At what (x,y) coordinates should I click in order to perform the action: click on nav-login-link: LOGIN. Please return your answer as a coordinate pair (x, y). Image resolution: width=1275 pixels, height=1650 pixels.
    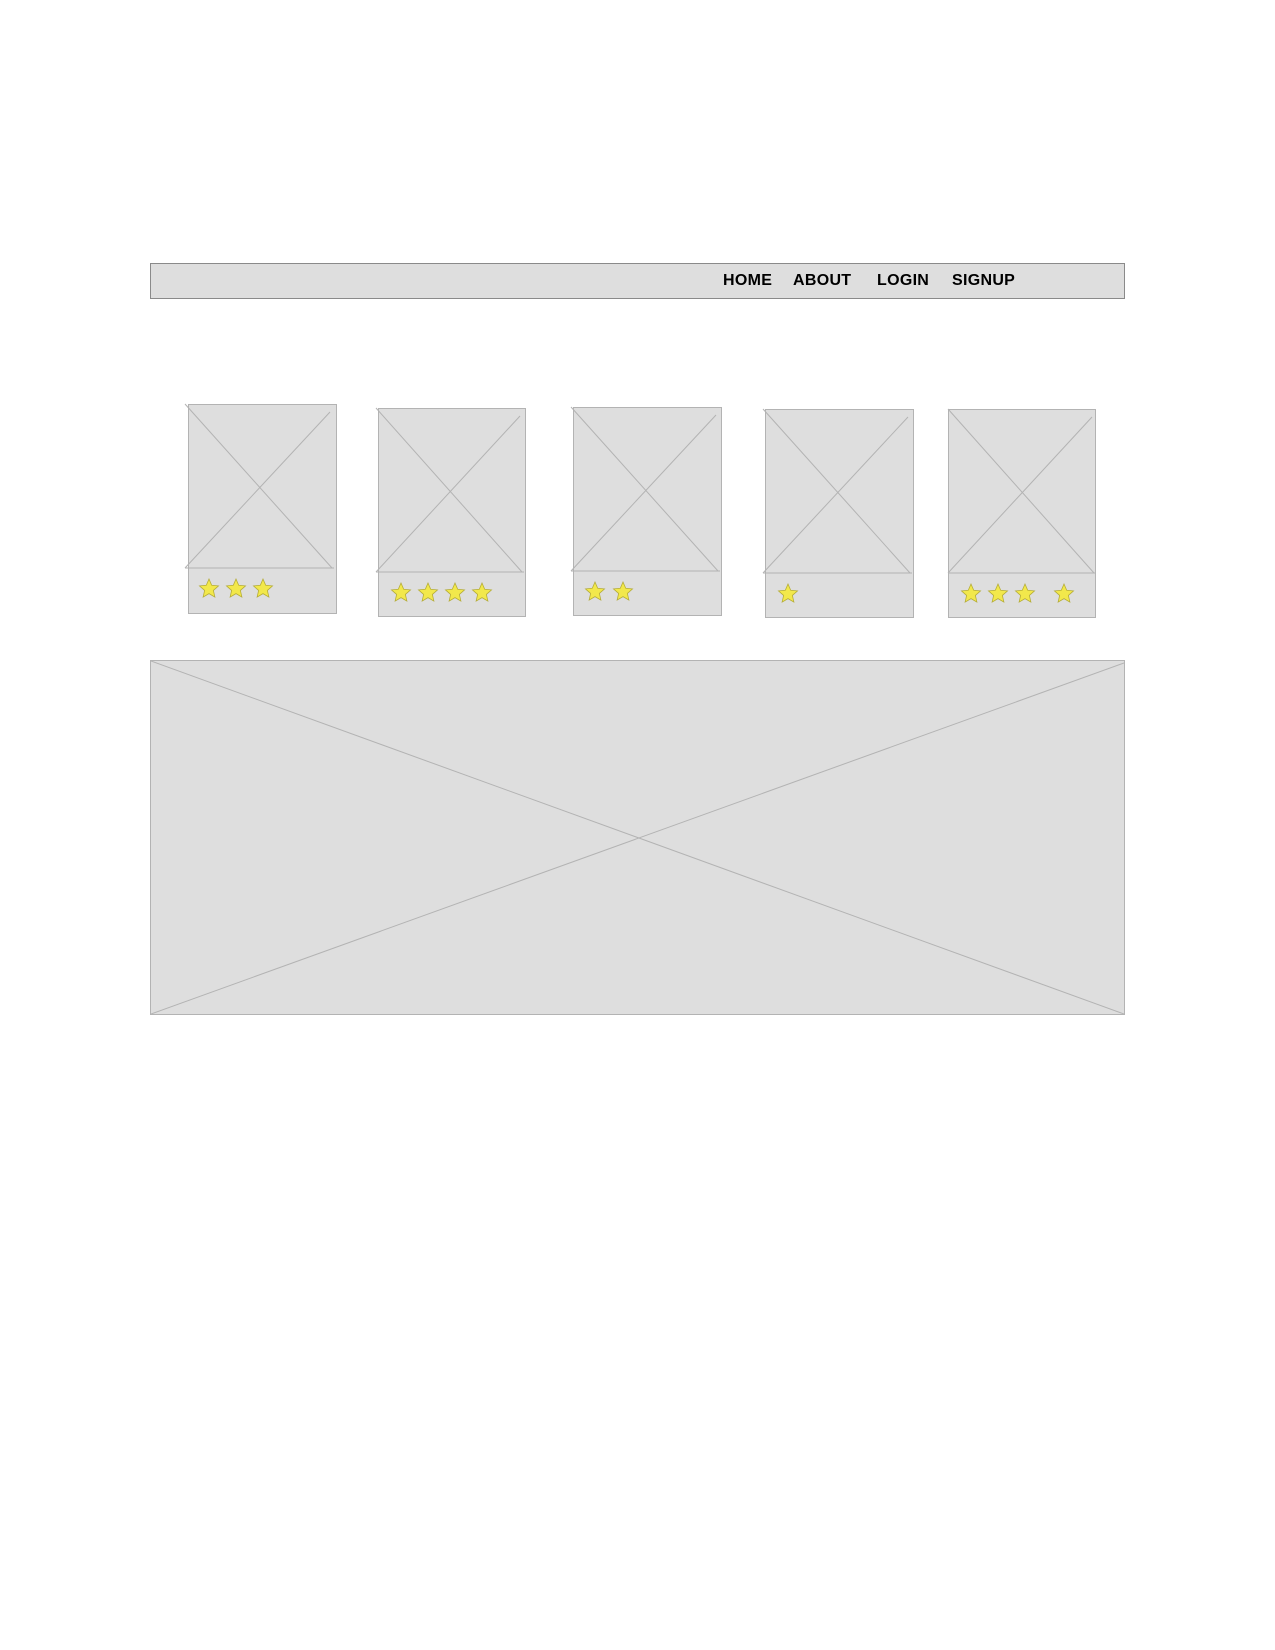
    Looking at the image, I should click on (903, 281).